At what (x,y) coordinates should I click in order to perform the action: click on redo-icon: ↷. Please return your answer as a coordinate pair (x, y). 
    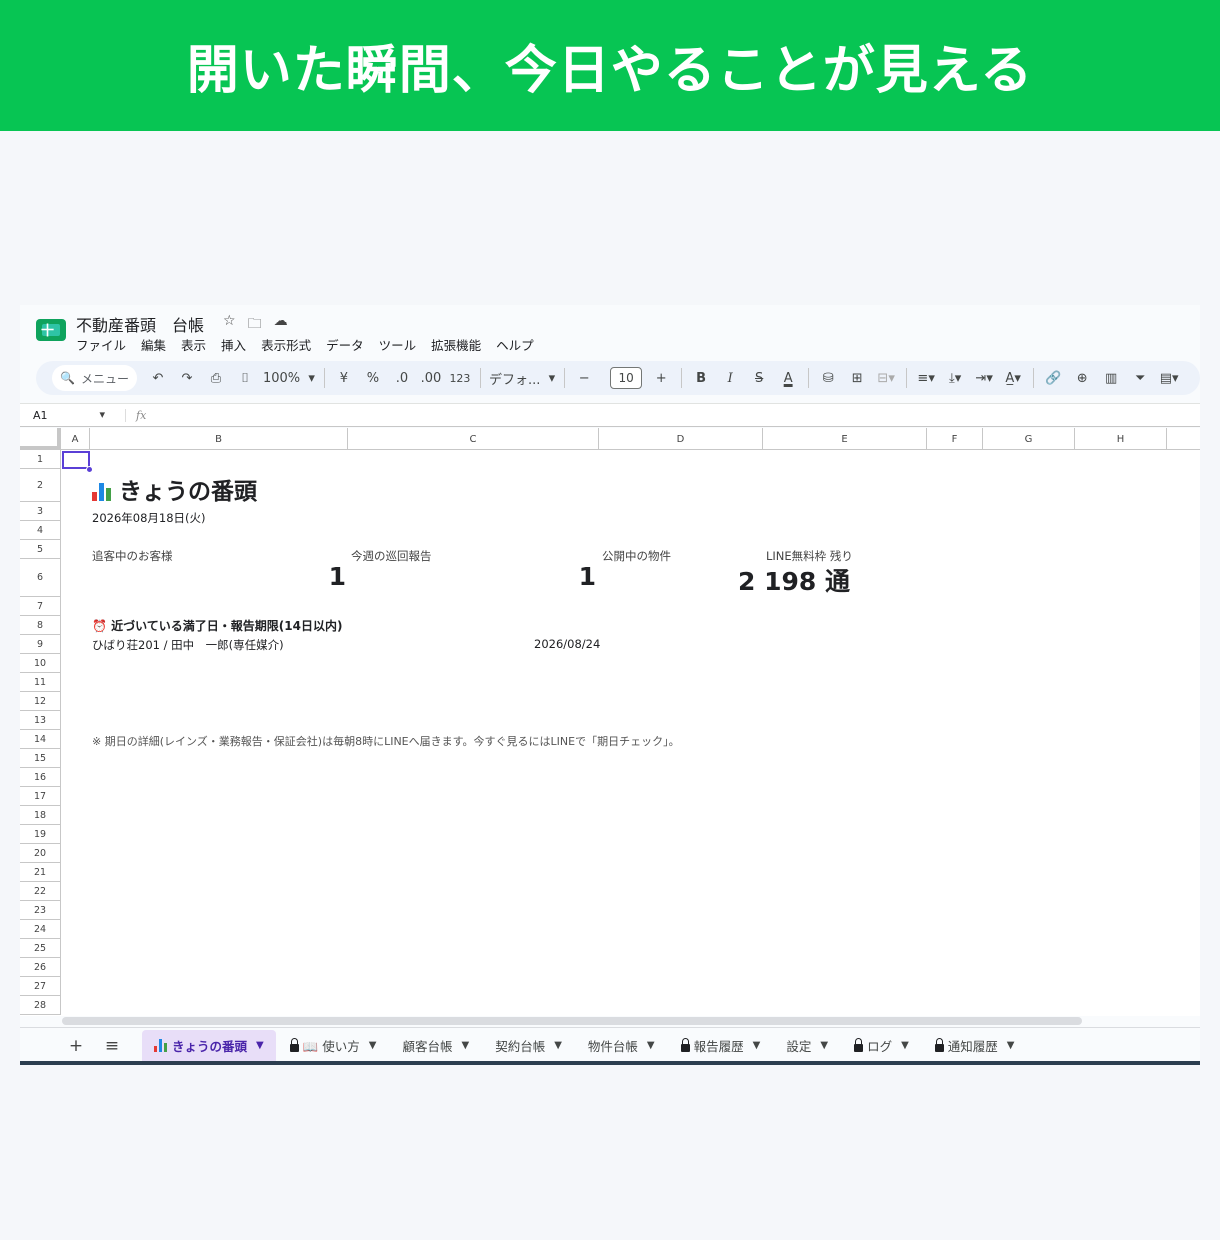
    Looking at the image, I should click on (187, 378).